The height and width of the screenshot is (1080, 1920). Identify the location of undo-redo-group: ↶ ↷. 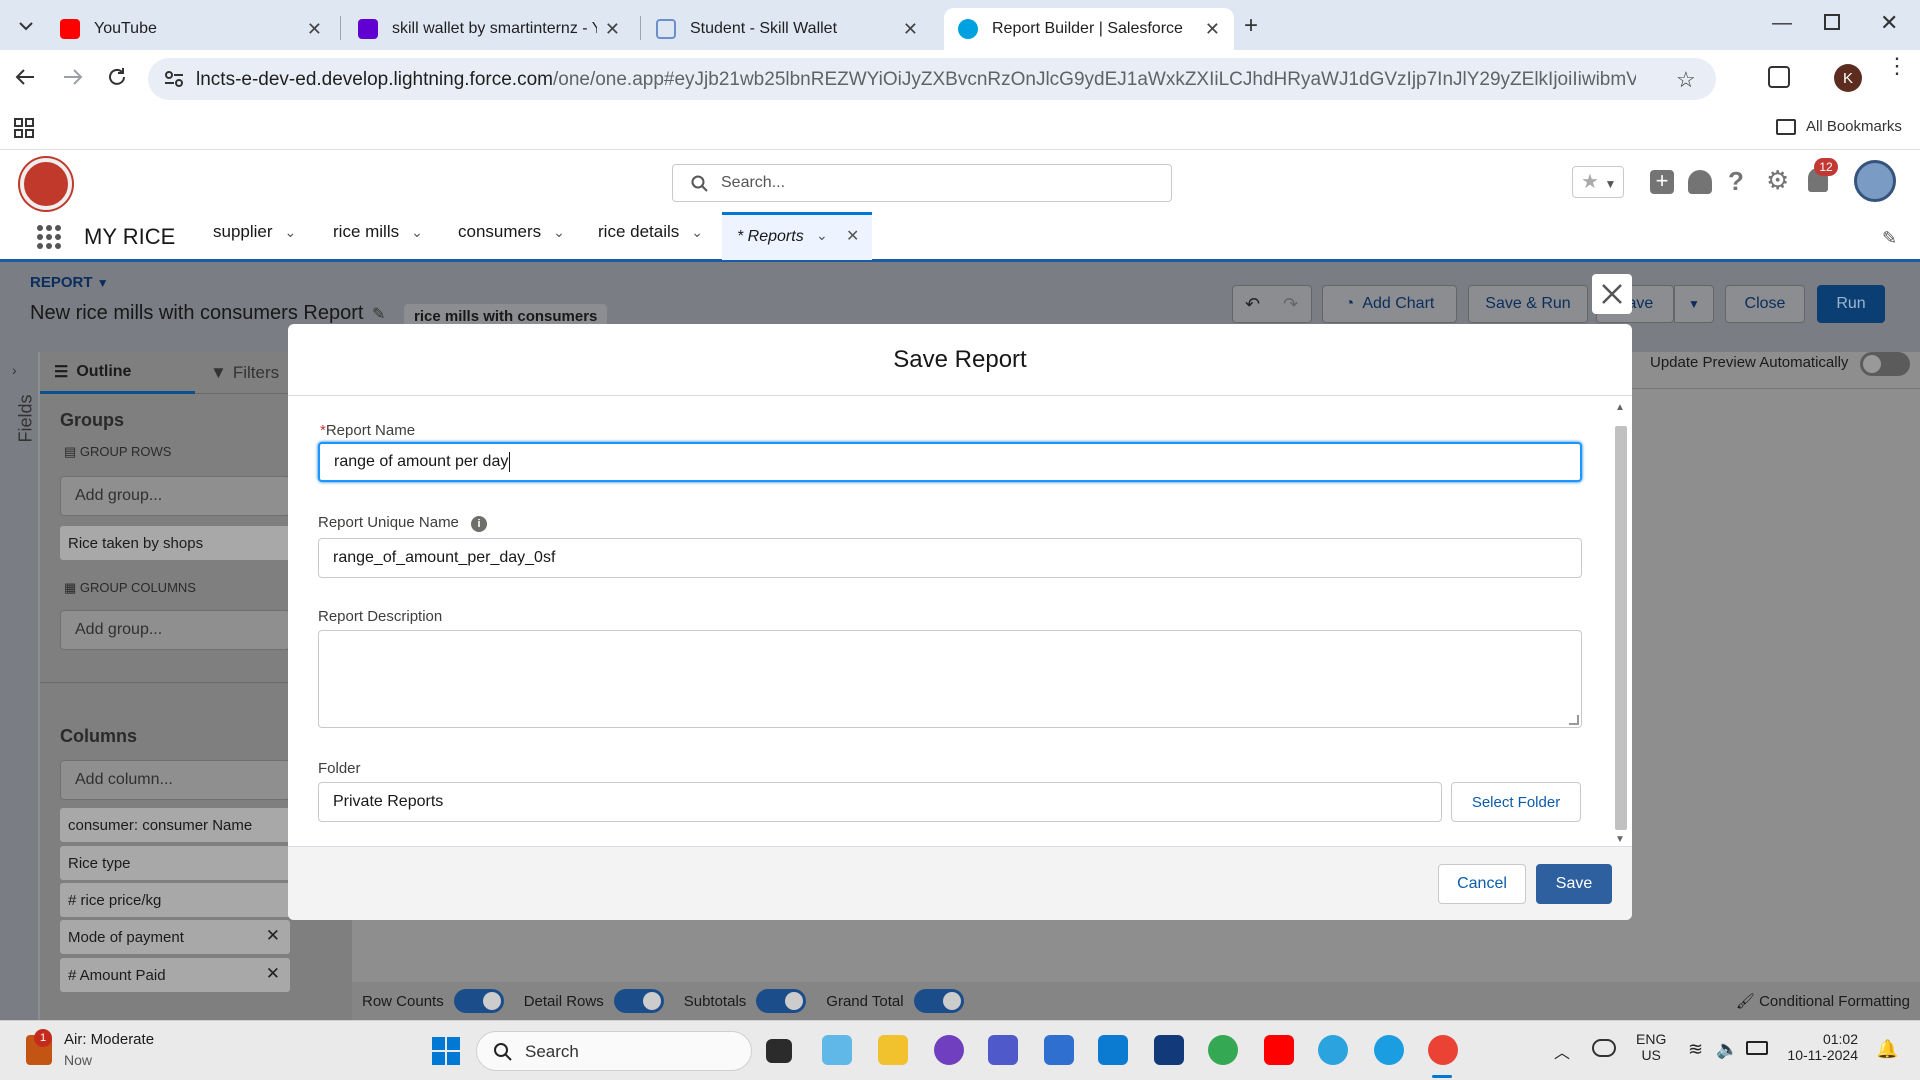
(1272, 304).